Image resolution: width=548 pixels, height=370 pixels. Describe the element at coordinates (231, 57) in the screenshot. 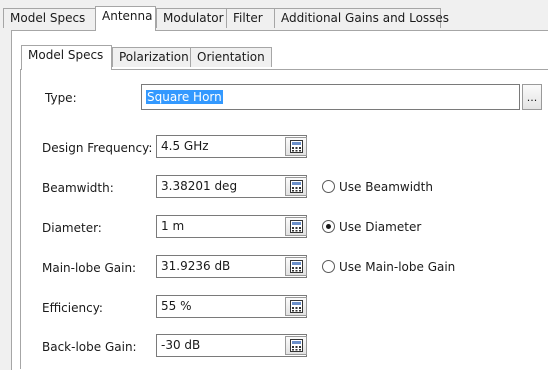

I see `subtab-orientation: Orientation` at that location.